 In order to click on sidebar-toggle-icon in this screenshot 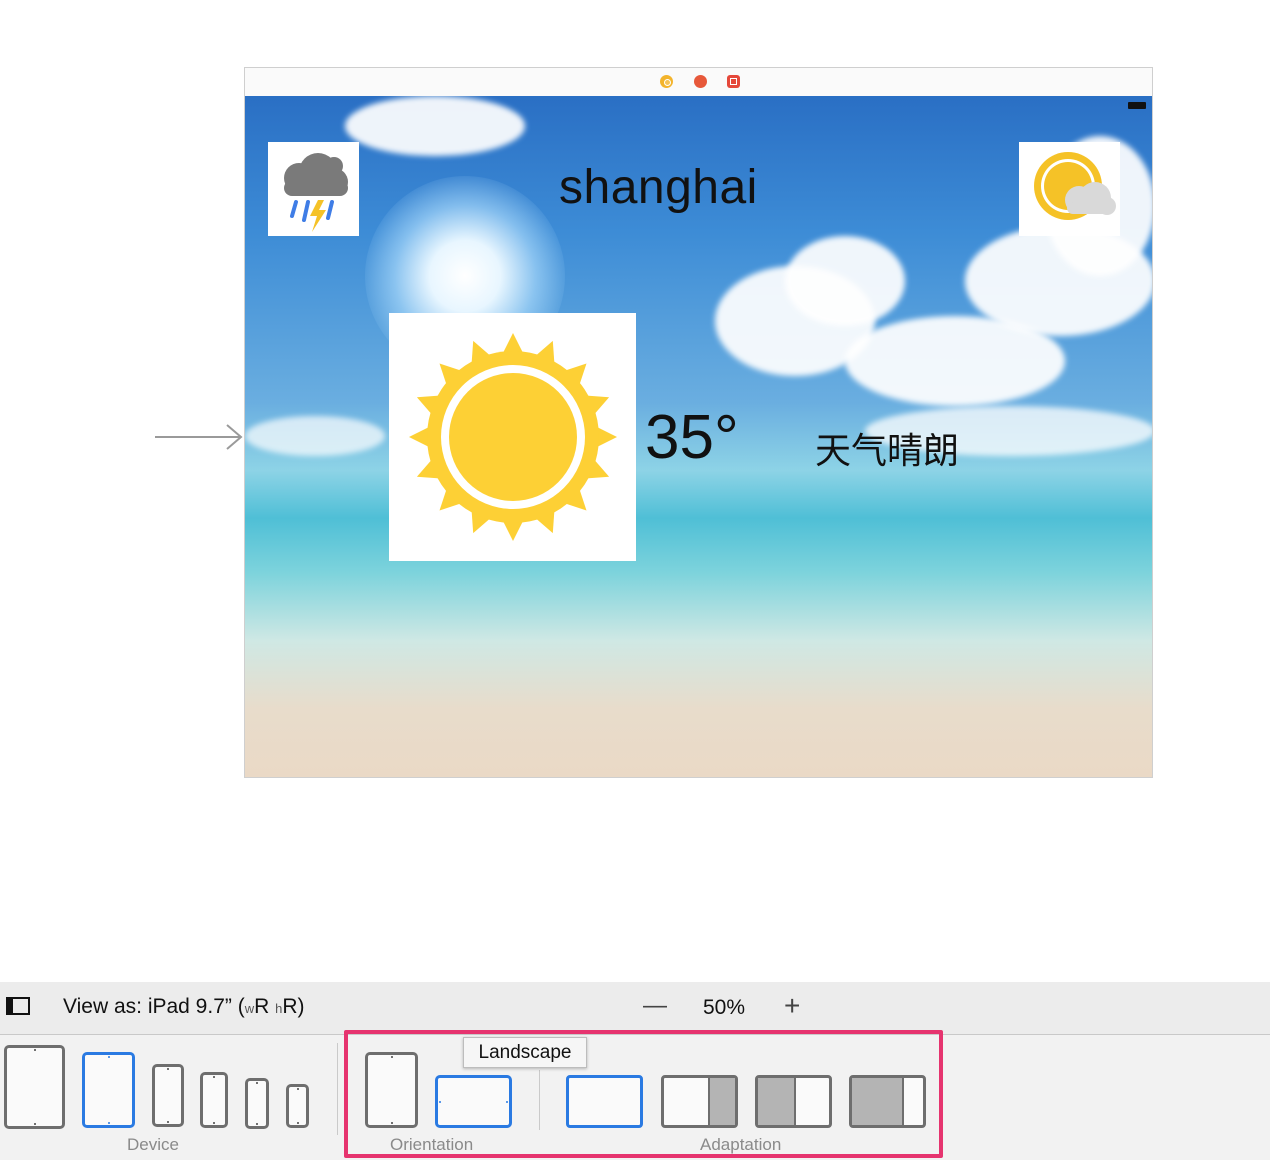, I will do `click(18, 1006)`.